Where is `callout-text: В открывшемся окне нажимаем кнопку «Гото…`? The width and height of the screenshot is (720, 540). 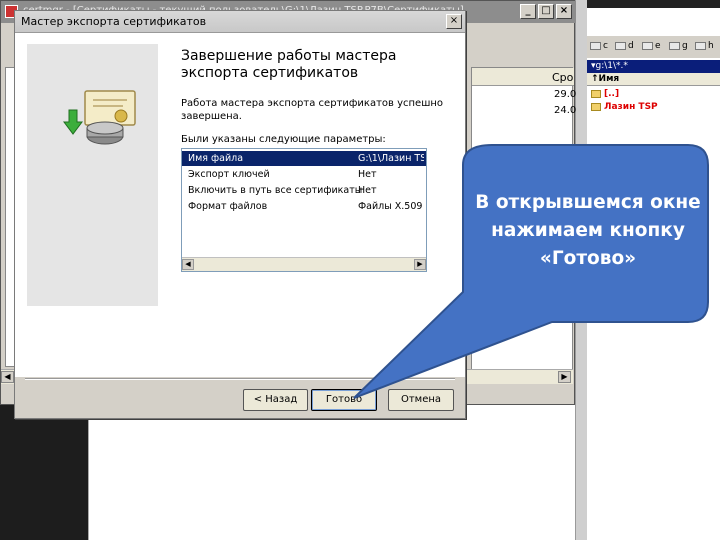
callout-text: В открывшемся окне нажимаем кнопку «Гото… is located at coordinates (588, 230).